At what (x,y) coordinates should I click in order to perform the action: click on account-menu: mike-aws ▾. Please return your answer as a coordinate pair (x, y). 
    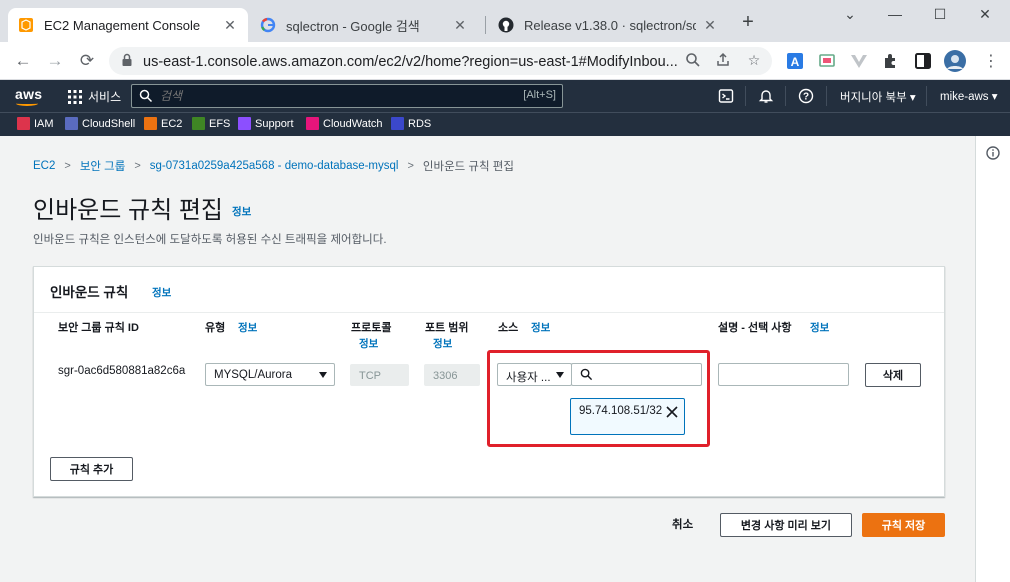
    Looking at the image, I should click on (969, 96).